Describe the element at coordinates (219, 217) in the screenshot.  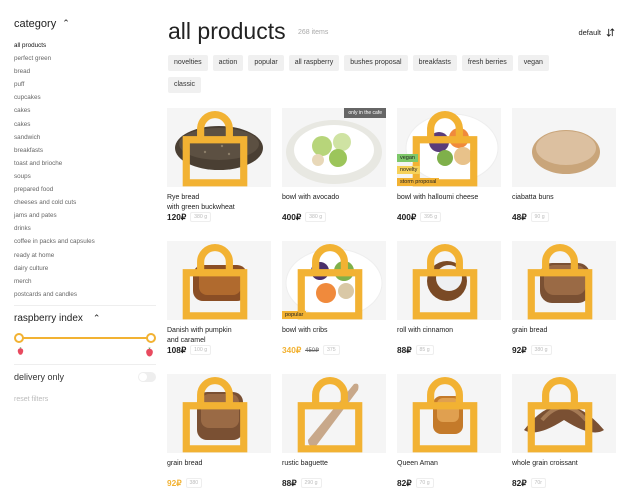
I see `price-row: 120₽ 380 g` at that location.